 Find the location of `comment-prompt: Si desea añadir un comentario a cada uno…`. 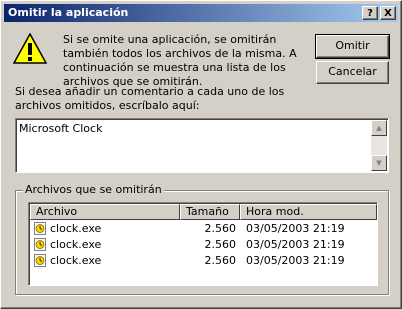

comment-prompt: Si desea añadir un comentario a cada uno… is located at coordinates (150, 98).